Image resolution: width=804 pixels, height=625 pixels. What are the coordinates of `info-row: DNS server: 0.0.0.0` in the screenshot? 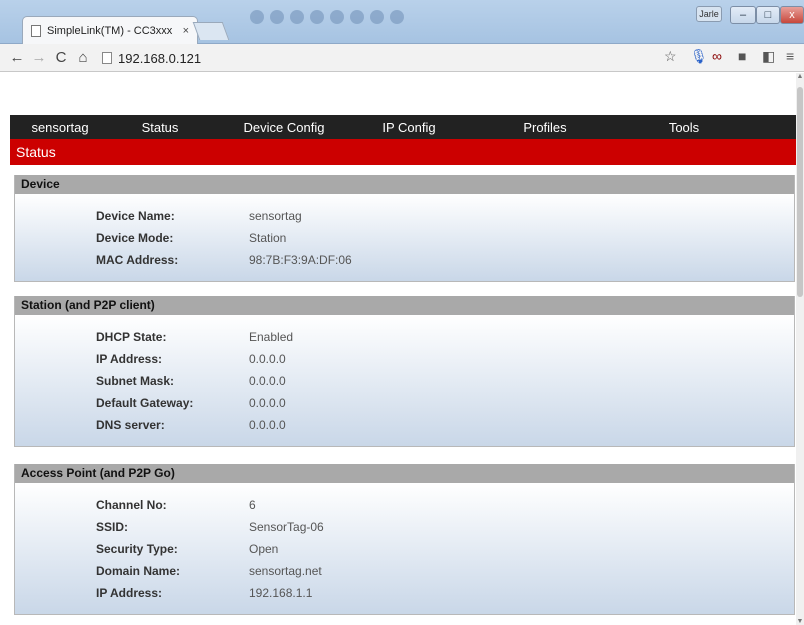 It's located at (404, 425).